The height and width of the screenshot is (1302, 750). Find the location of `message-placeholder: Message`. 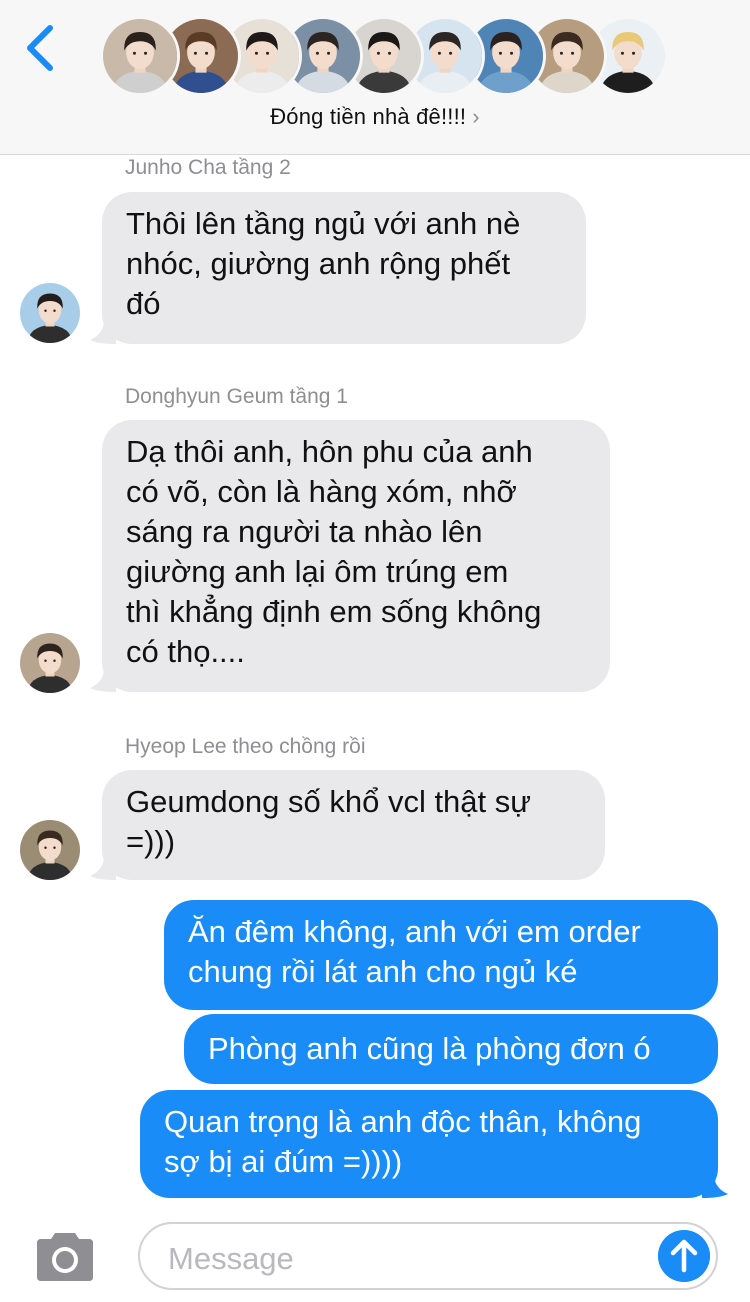

message-placeholder: Message is located at coordinates (231, 1258).